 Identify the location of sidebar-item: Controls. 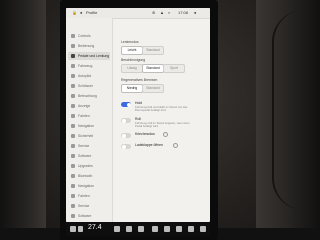
(89, 36).